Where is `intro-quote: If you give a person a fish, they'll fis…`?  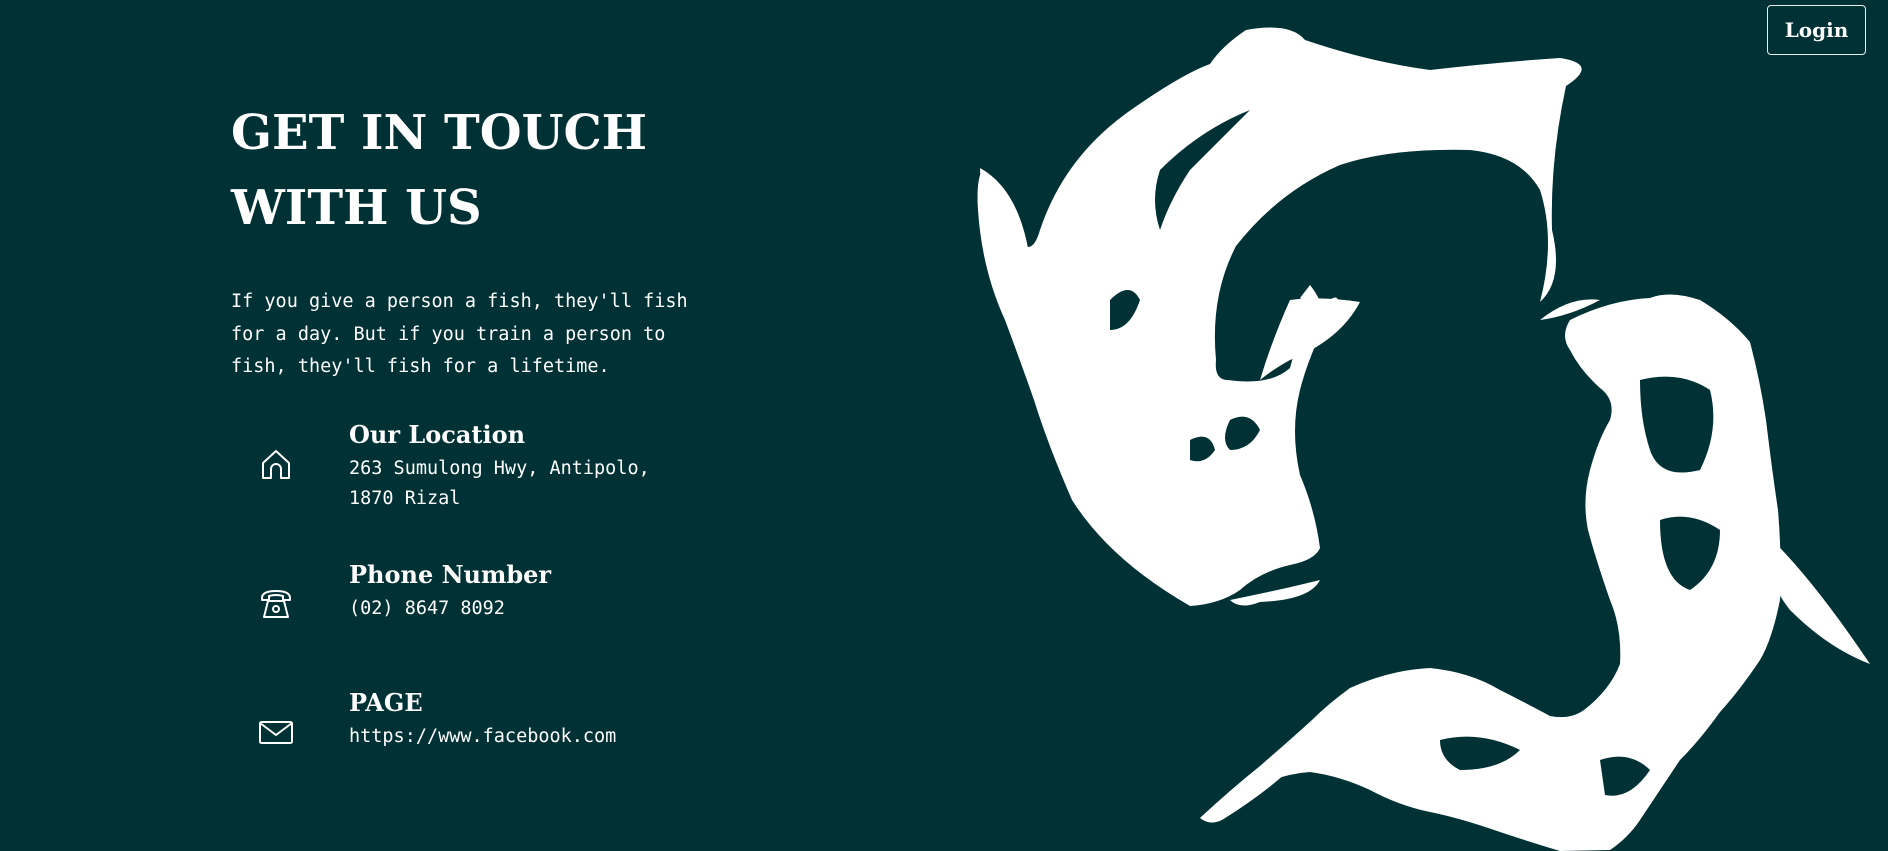 intro-quote: If you give a person a fish, they'll fis… is located at coordinates (459, 334).